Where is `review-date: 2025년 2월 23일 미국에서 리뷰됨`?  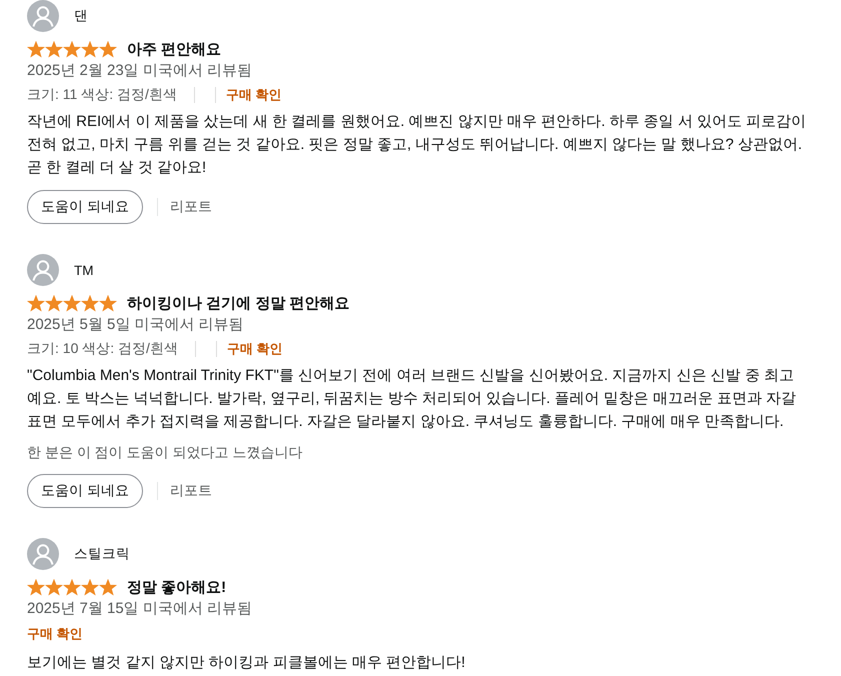
review-date: 2025년 2월 23일 미국에서 리뷰됨 is located at coordinates (139, 71).